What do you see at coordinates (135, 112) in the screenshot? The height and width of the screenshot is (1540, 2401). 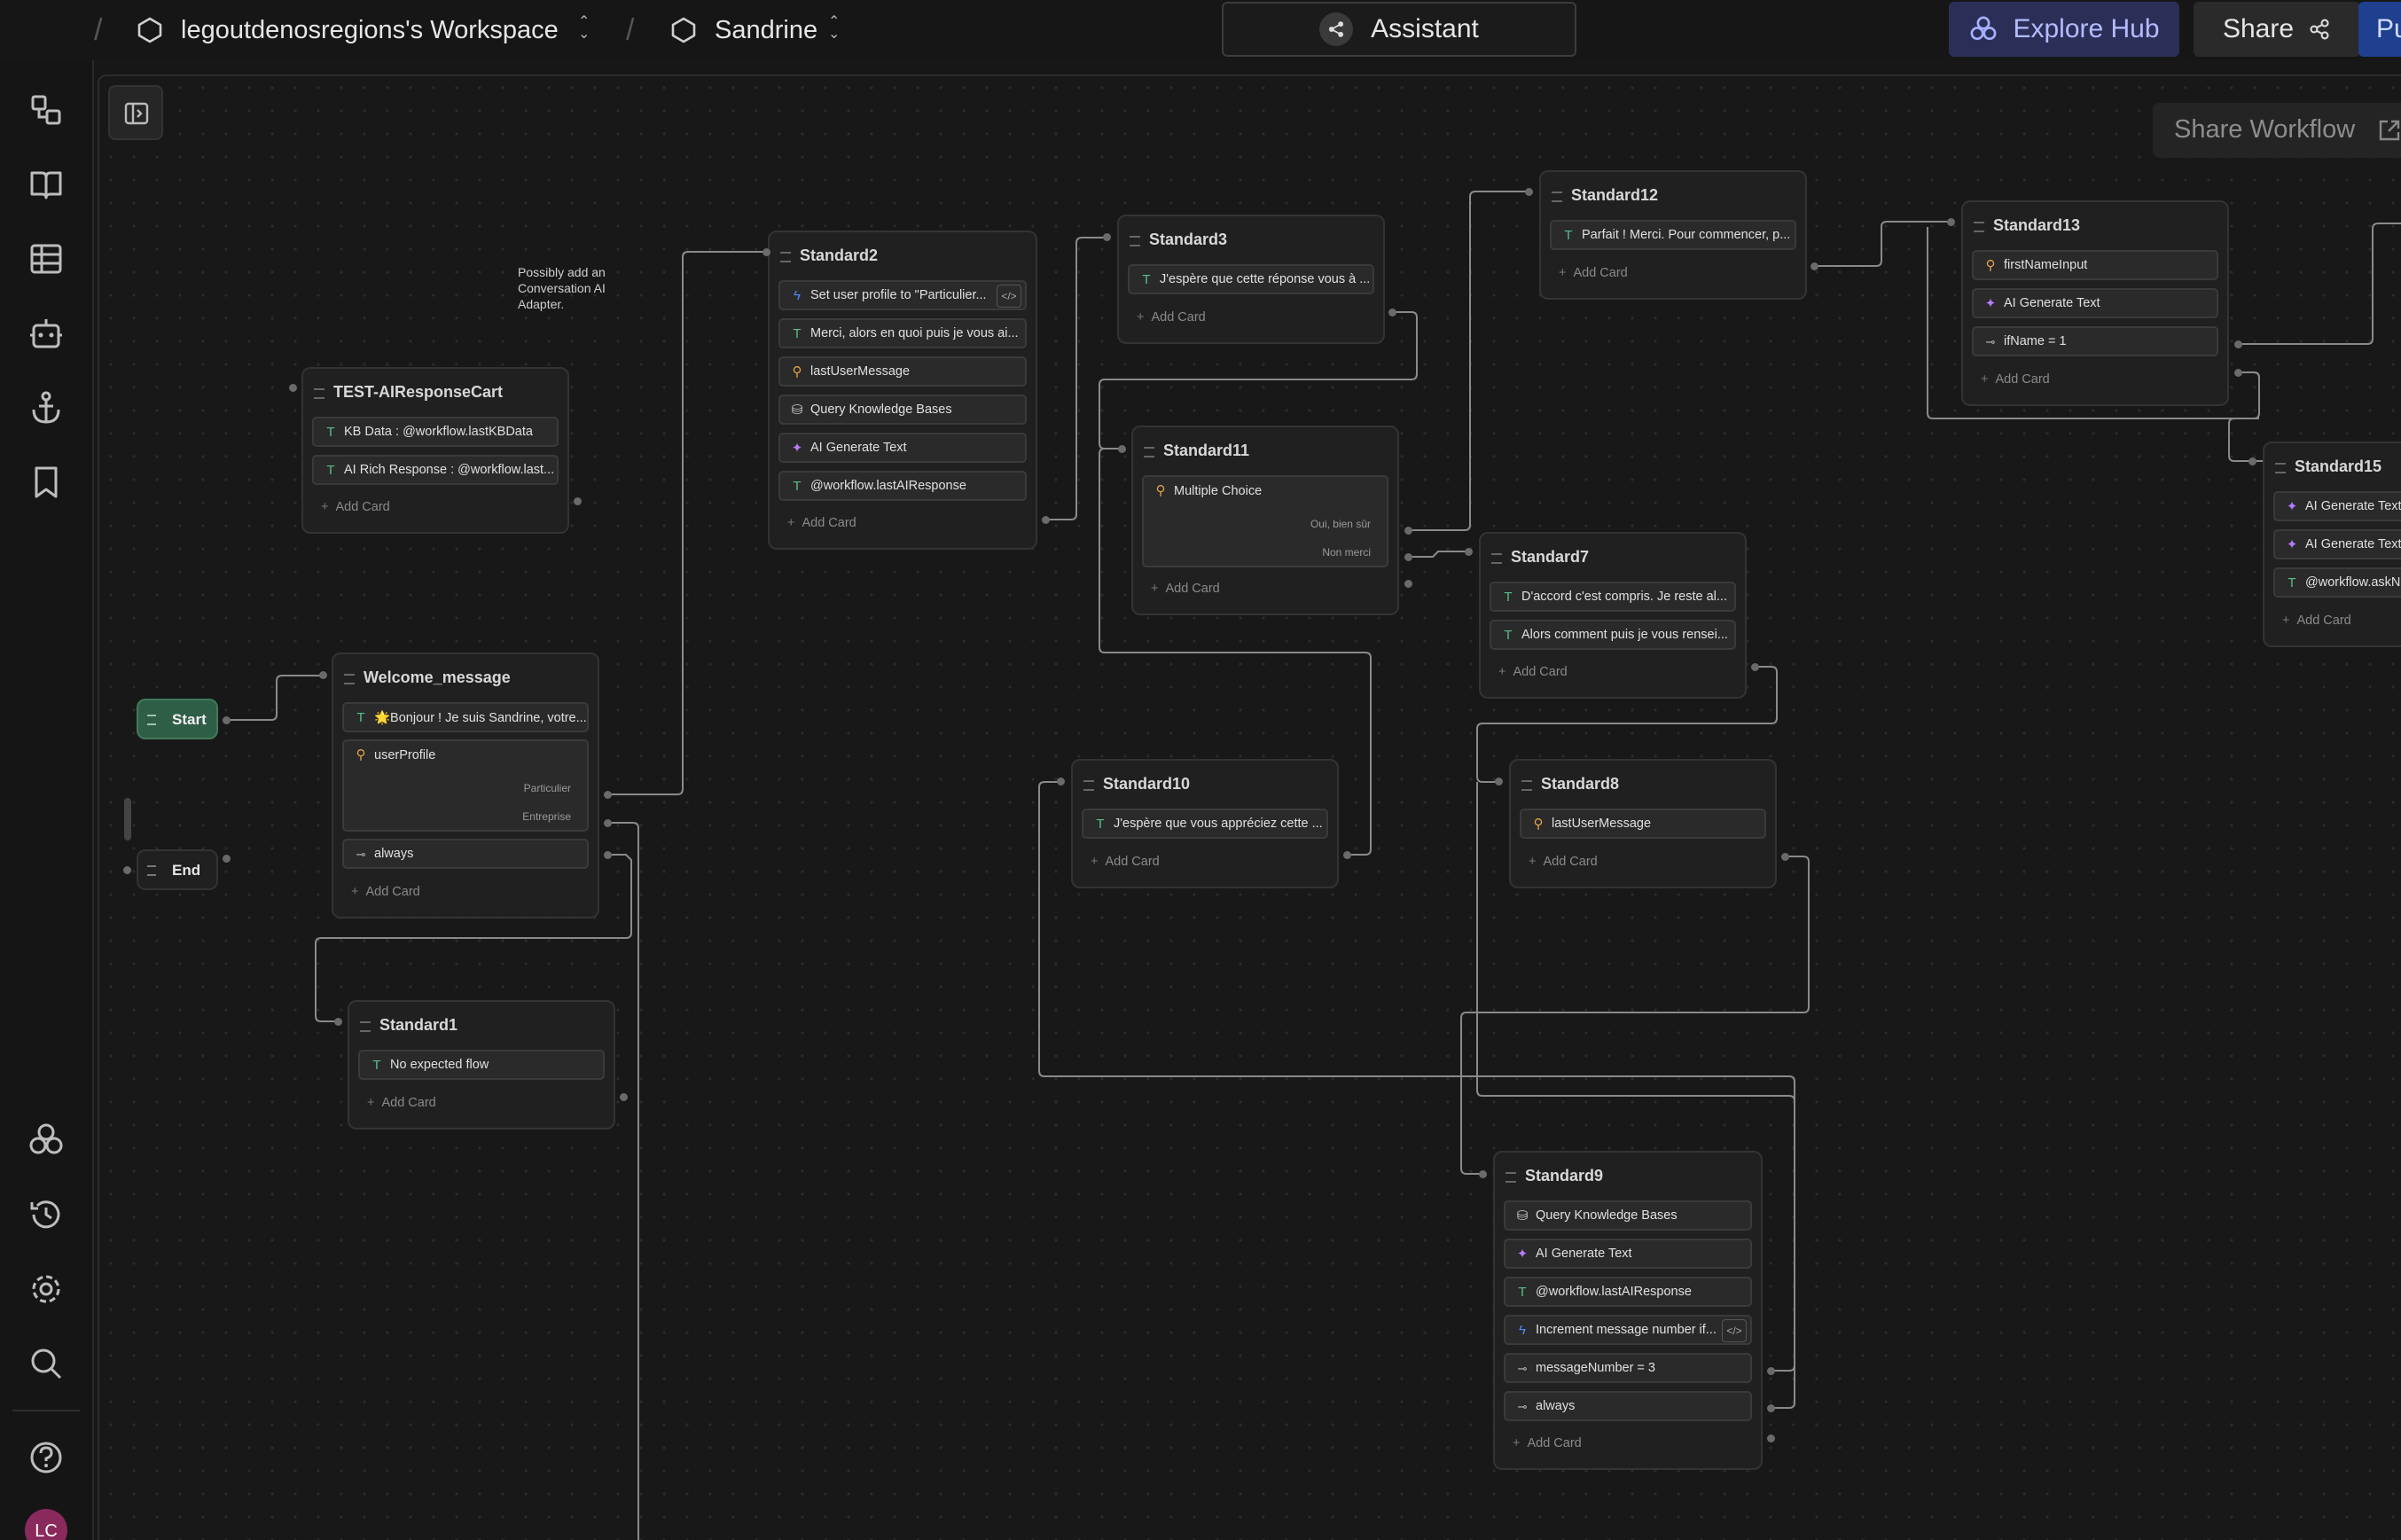 I see `panel-toggle-button` at bounding box center [135, 112].